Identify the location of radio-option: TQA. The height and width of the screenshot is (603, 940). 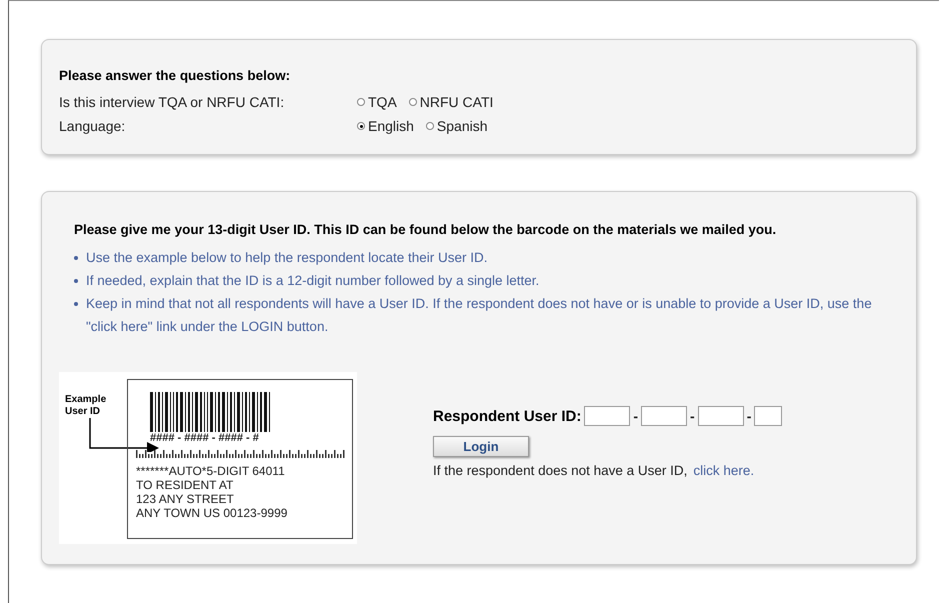
(377, 102).